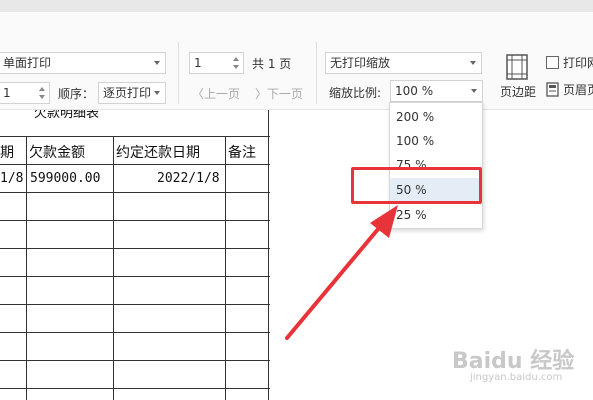  What do you see at coordinates (513, 361) in the screenshot?
I see `watermark-logo: Baidu 经验` at bounding box center [513, 361].